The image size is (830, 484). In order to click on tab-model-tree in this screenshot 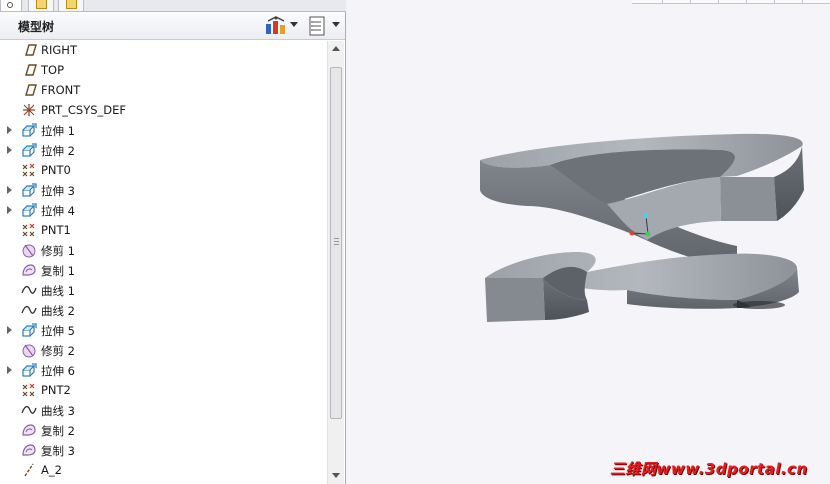, I will do `click(11, 6)`.